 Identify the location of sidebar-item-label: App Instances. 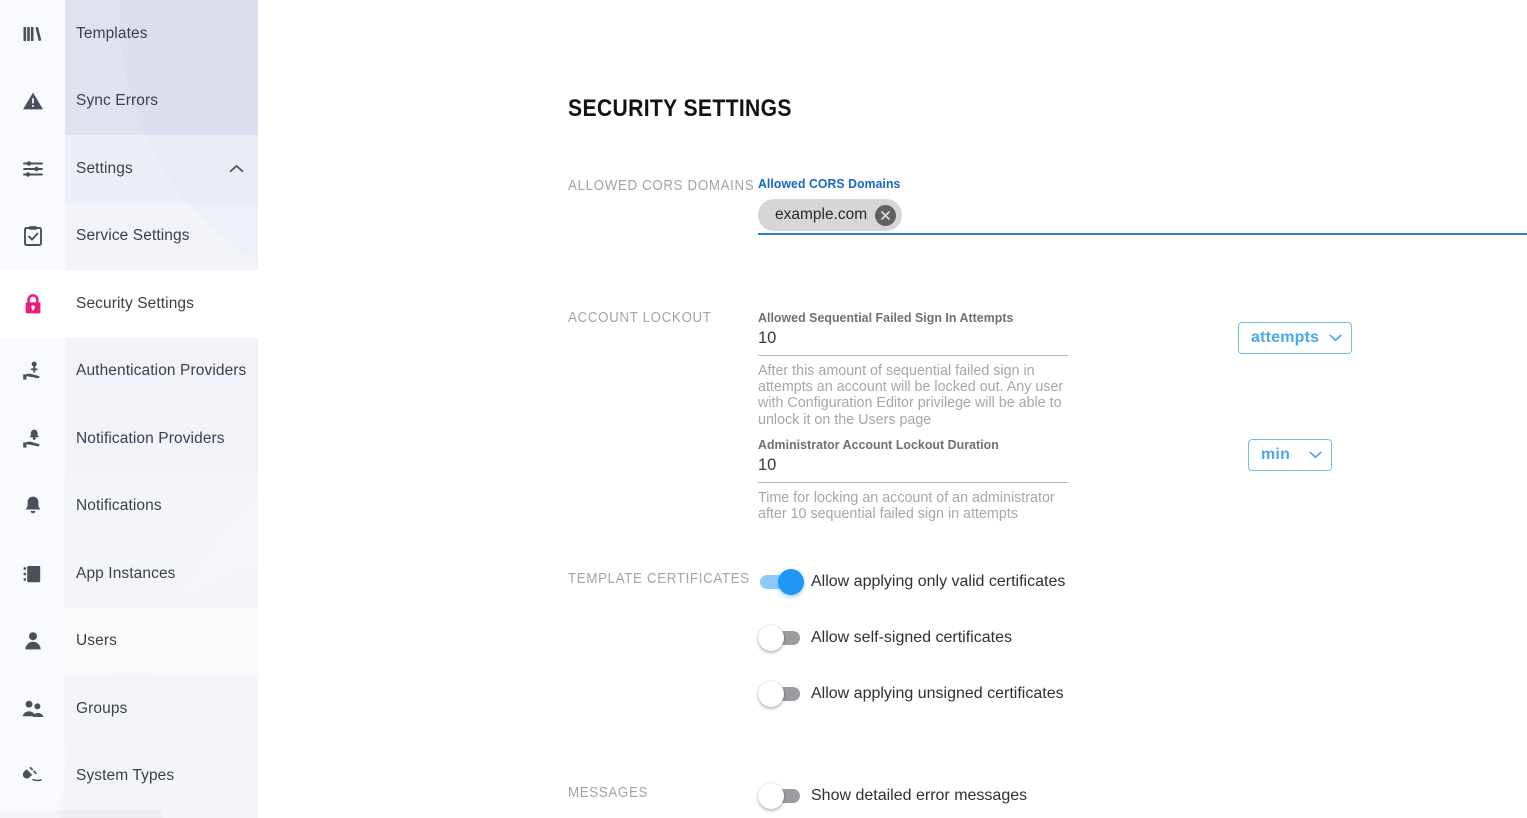
(126, 573).